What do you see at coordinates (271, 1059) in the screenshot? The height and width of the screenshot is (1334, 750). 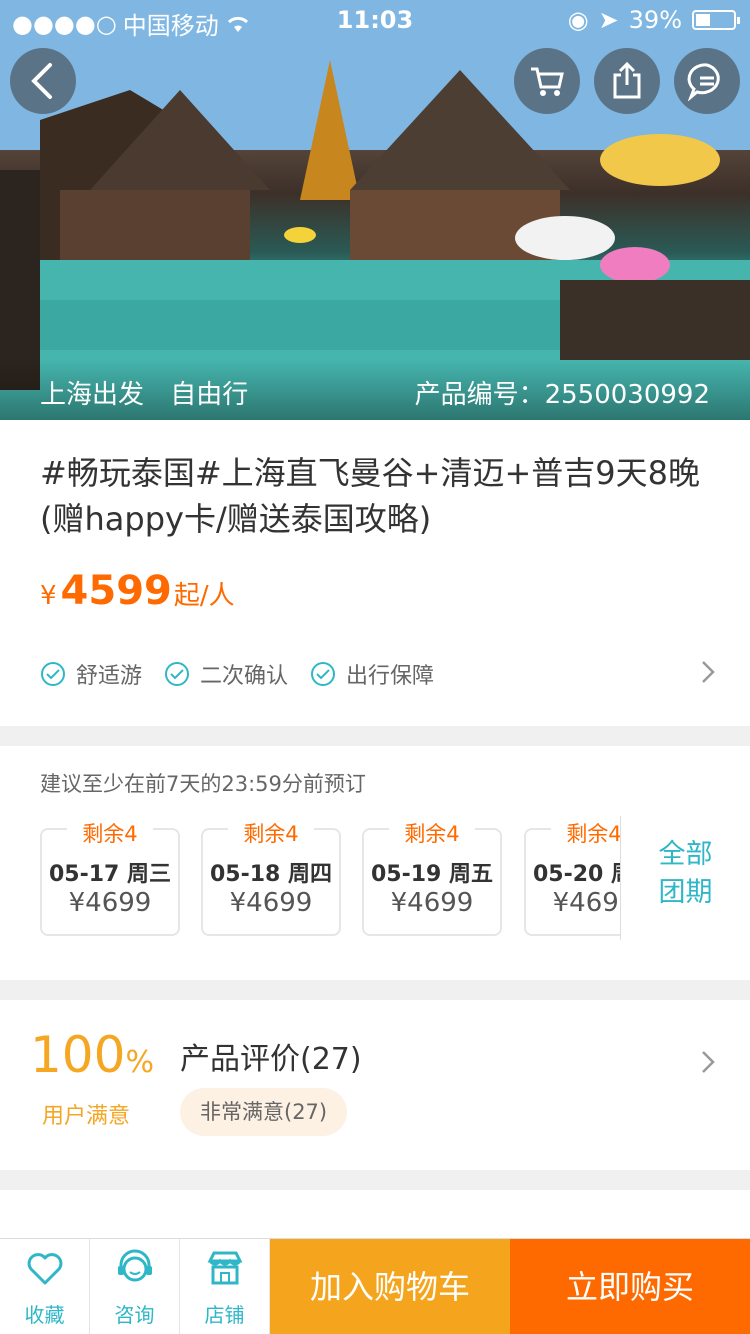 I see `review-title: 产品评价(27)` at bounding box center [271, 1059].